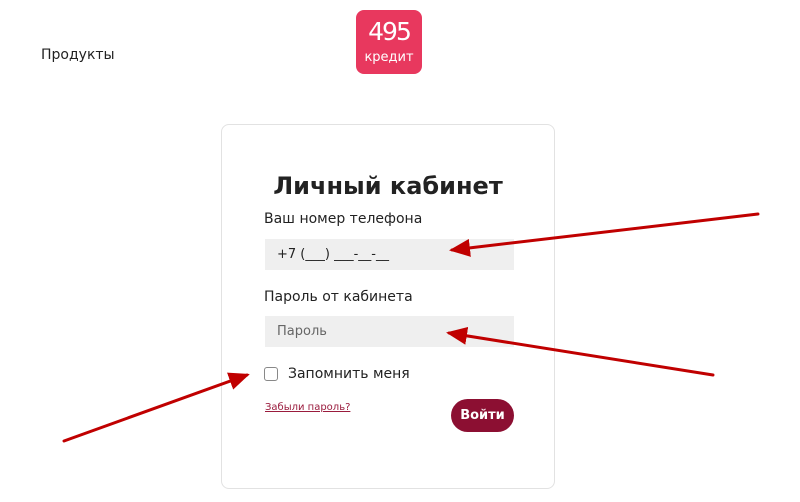 This screenshot has height=502, width=800. What do you see at coordinates (389, 331) in the screenshot?
I see `password-input` at bounding box center [389, 331].